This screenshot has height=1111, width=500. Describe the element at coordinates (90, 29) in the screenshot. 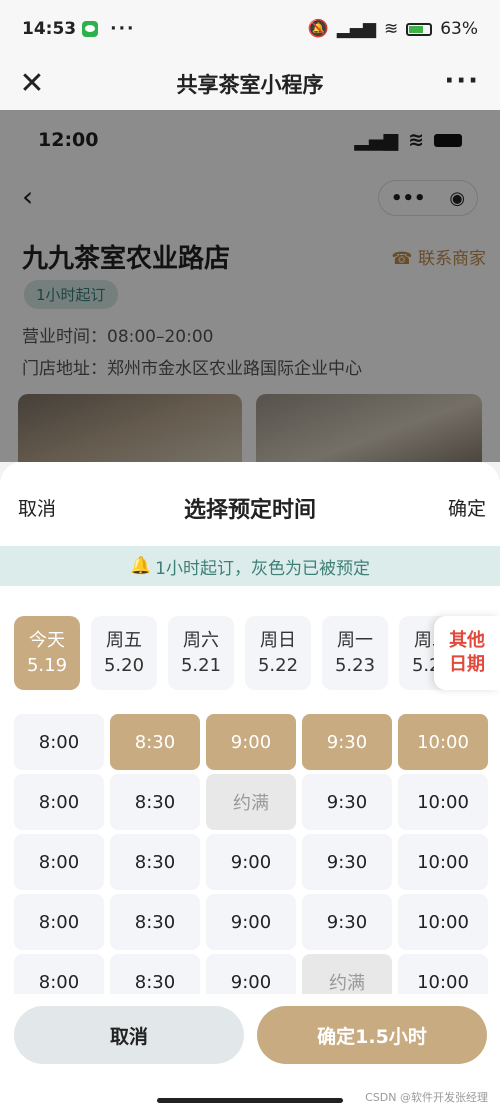

I see `wechat-icon` at that location.